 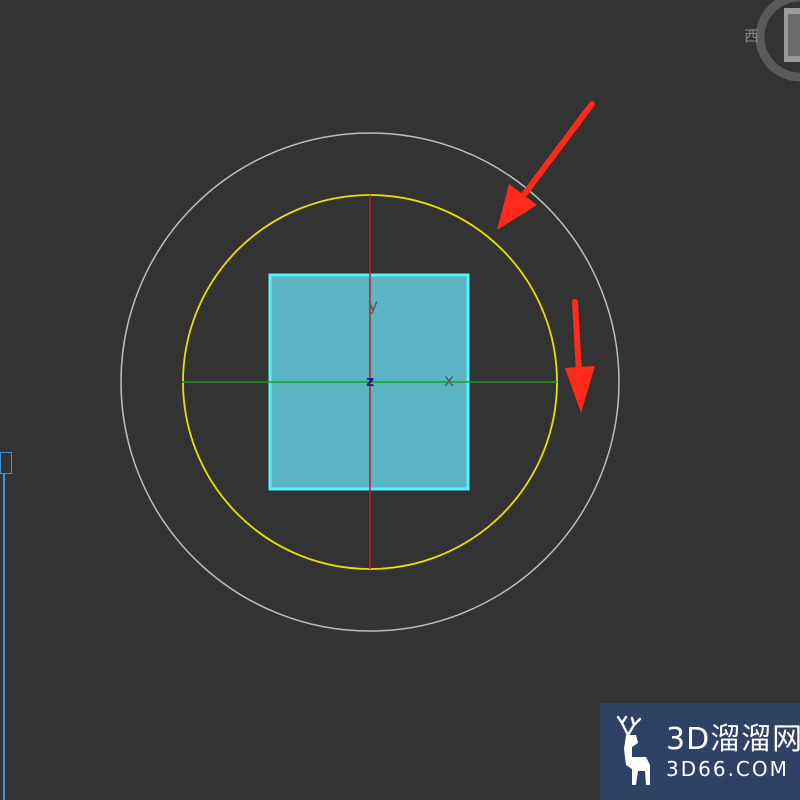 I want to click on viewcube-icon: 西, so click(x=772, y=41).